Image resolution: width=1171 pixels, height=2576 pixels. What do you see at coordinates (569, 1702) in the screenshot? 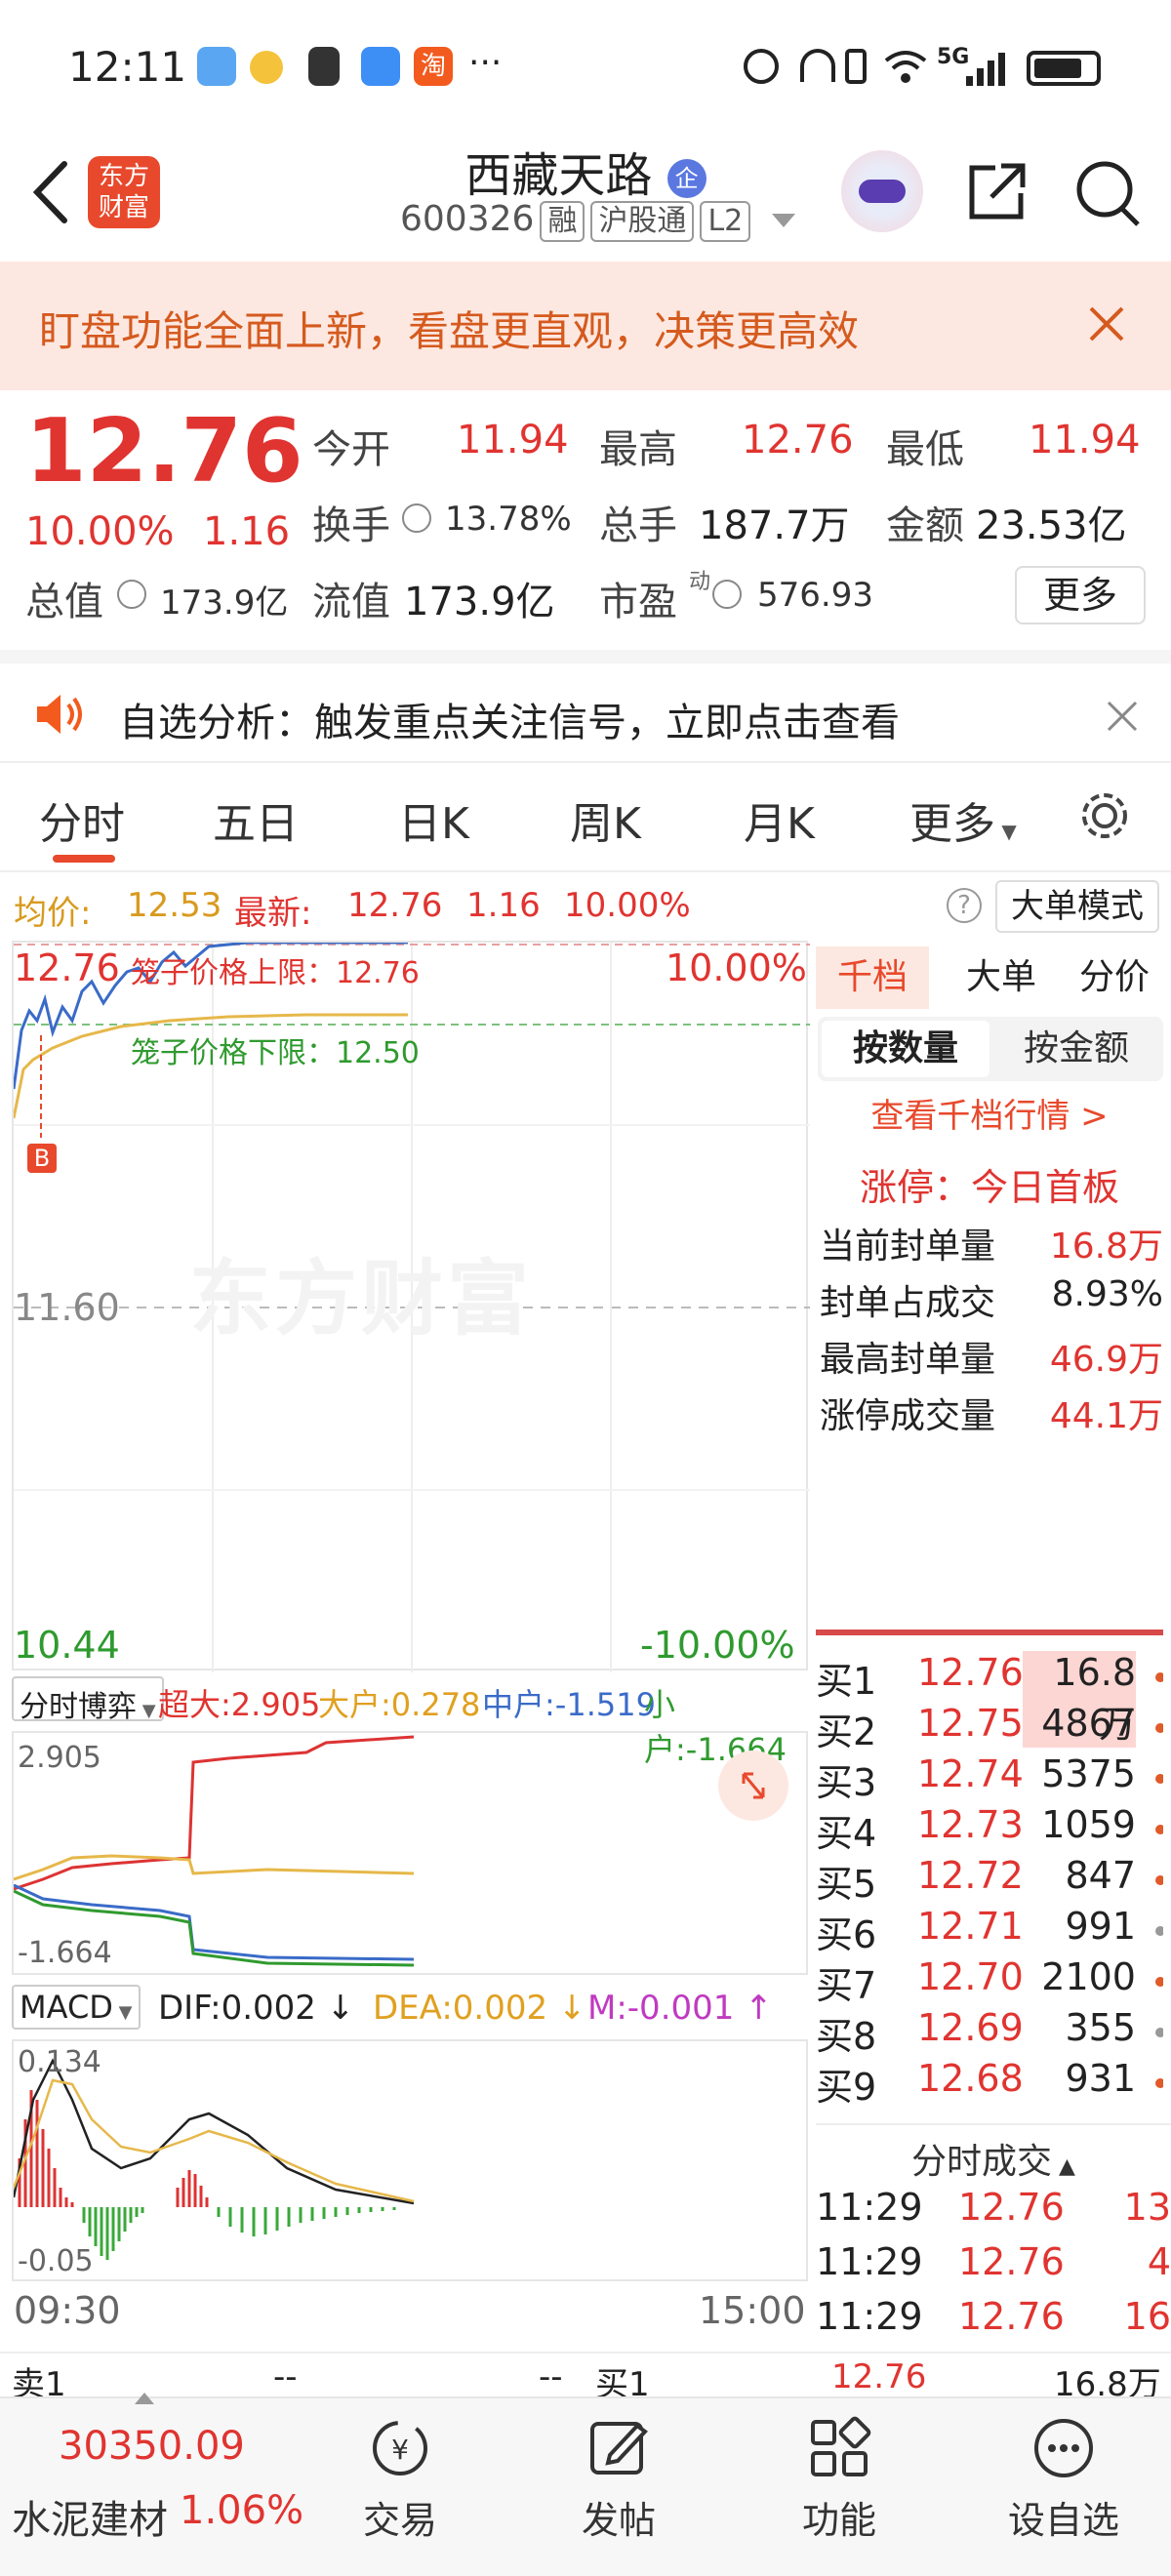
I see `mid-flow: 中户:-1.519` at bounding box center [569, 1702].